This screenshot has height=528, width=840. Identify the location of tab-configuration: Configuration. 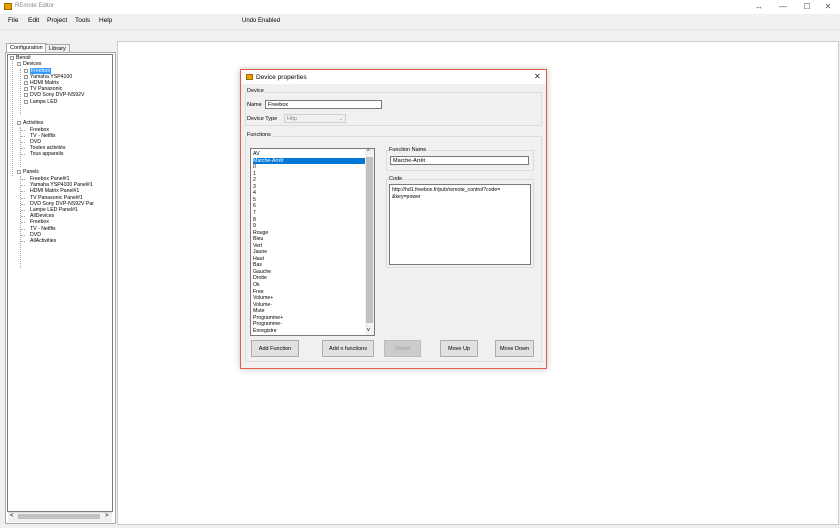
(26, 47).